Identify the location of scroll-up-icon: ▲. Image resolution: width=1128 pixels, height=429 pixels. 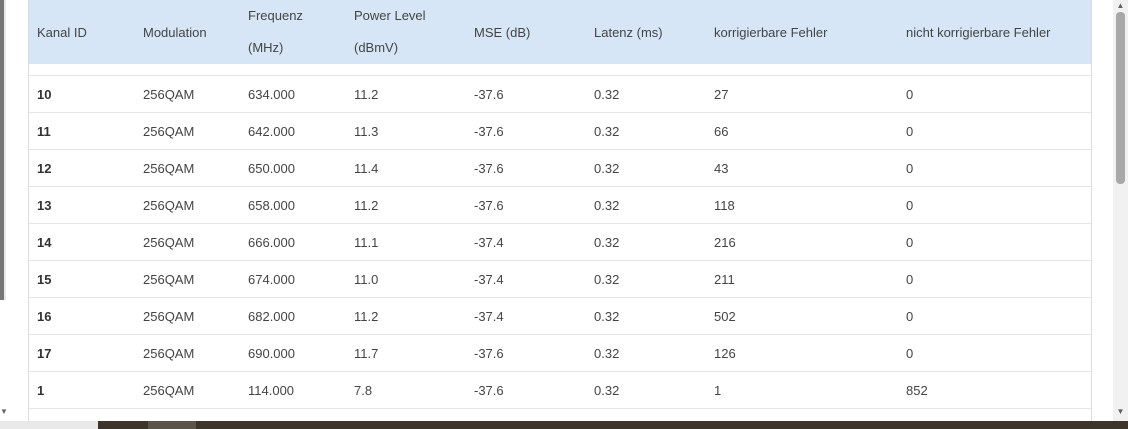
(1120, 6).